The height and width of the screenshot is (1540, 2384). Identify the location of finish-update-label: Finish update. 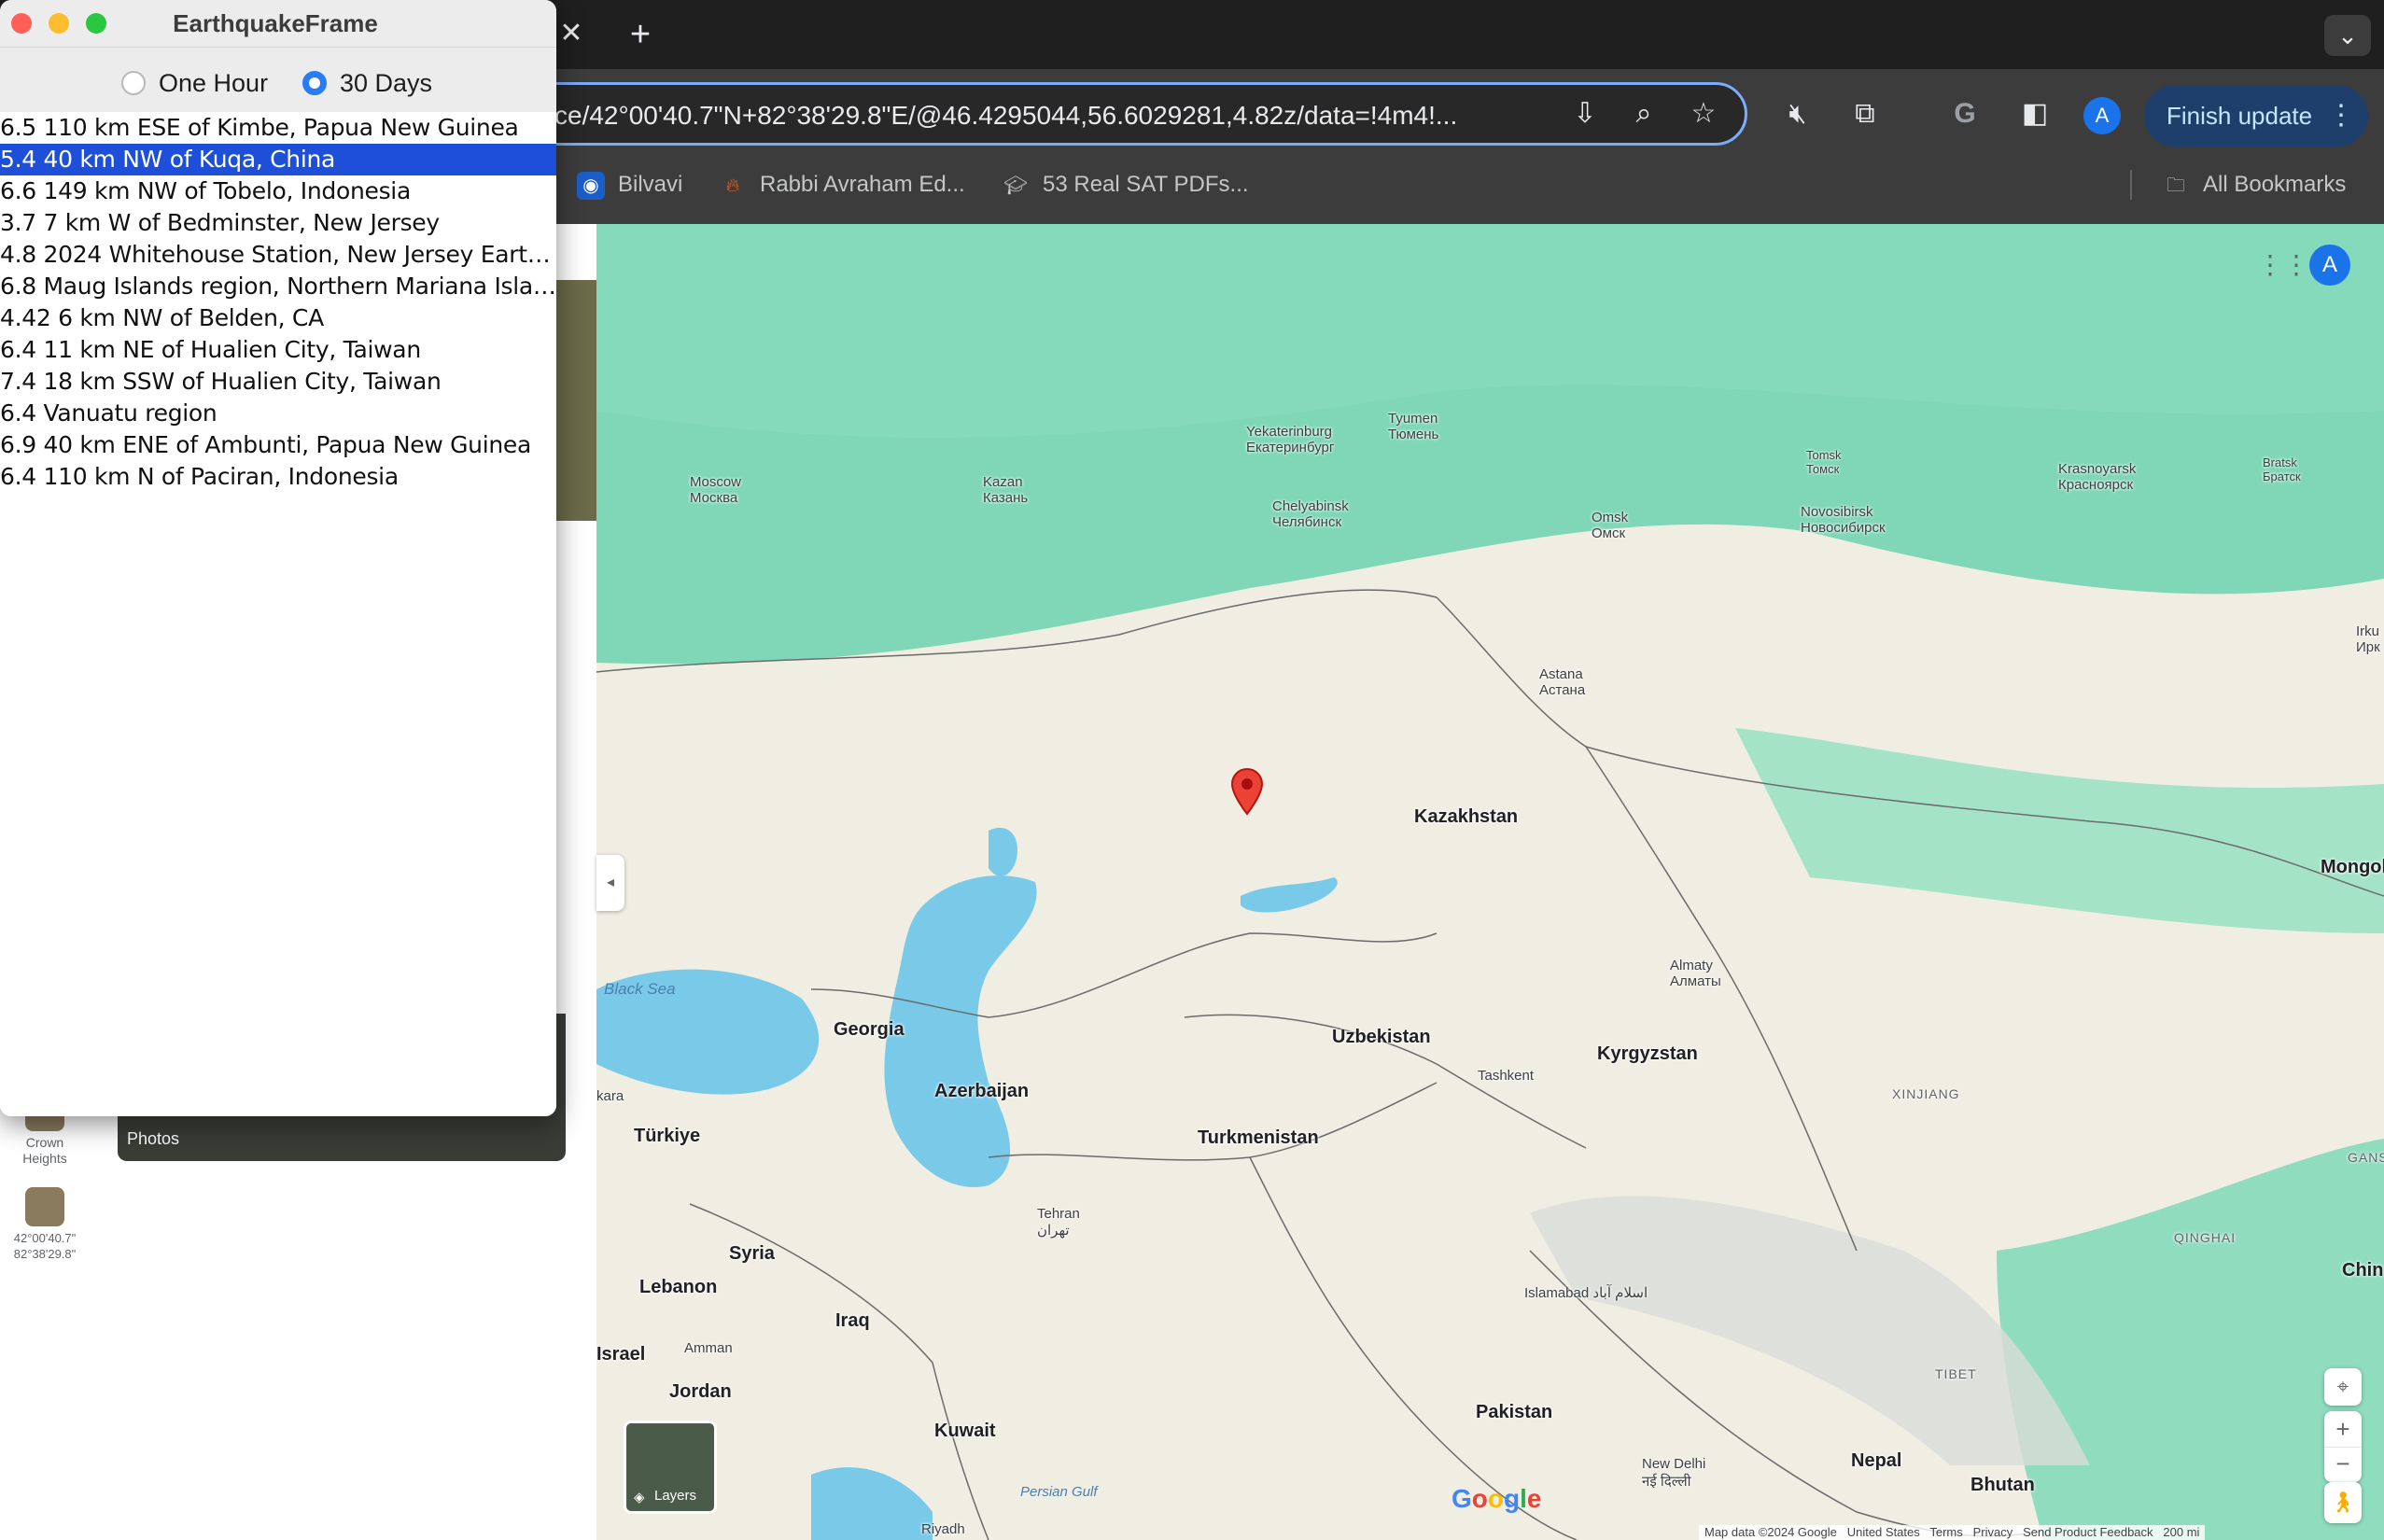
(2240, 116).